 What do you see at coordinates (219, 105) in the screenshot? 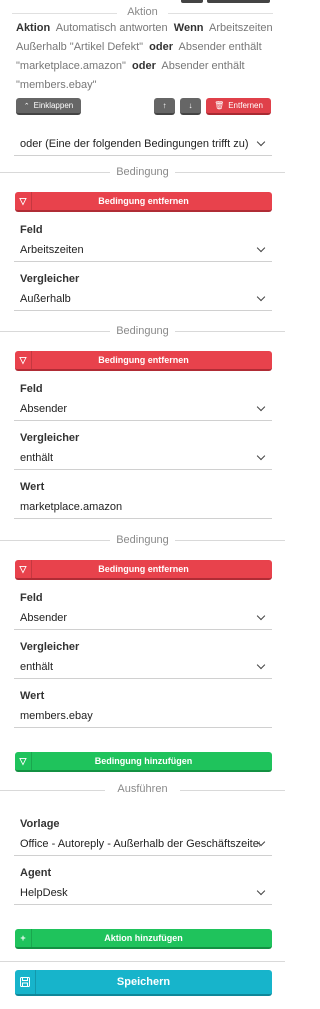
I see `trash-icon: 🗑` at bounding box center [219, 105].